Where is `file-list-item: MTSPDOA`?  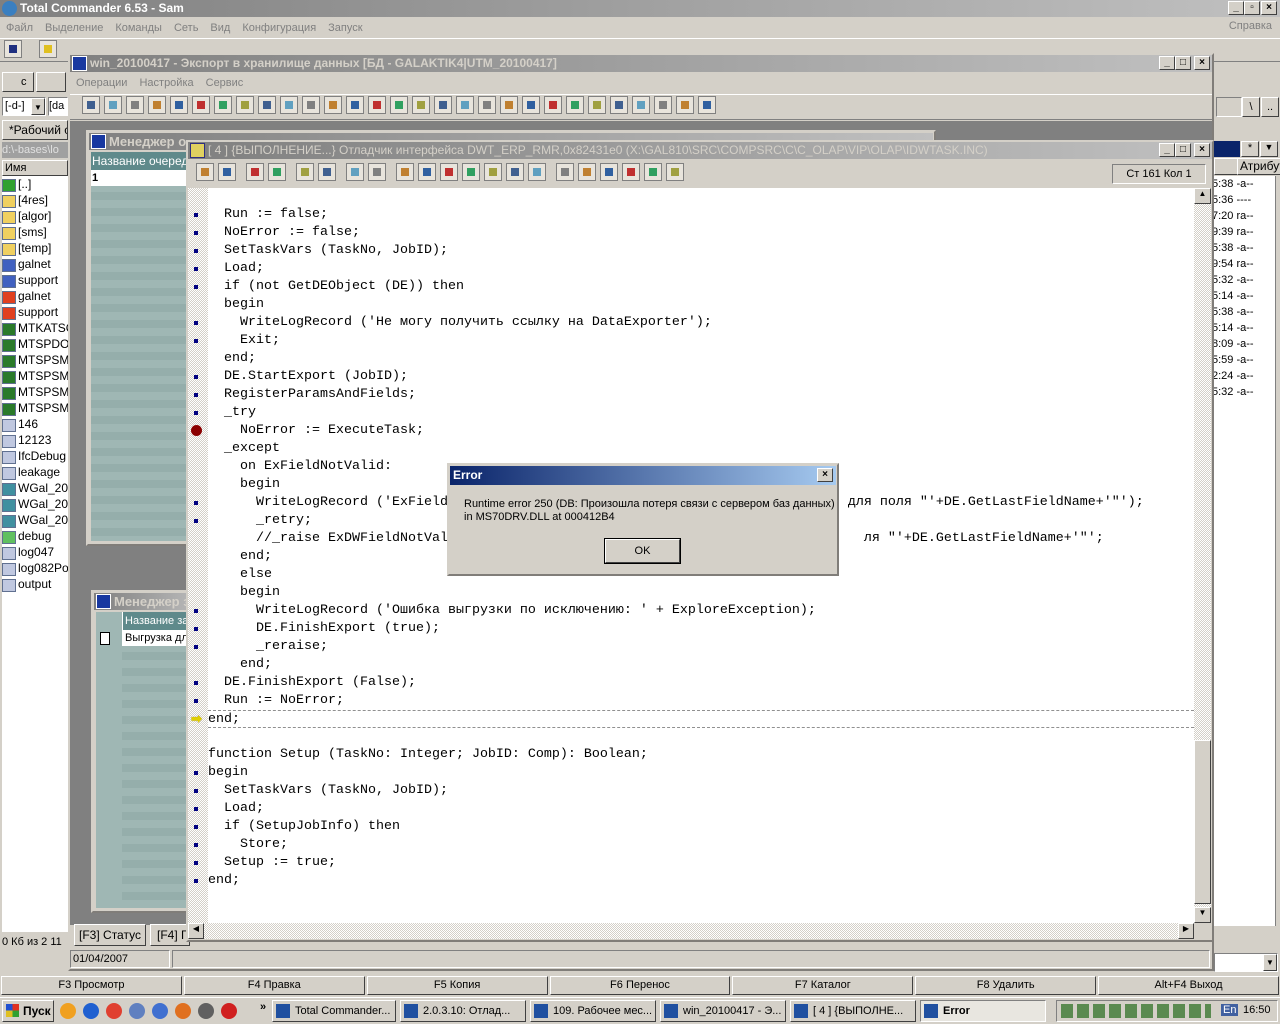 file-list-item: MTSPDOA is located at coordinates (35, 344).